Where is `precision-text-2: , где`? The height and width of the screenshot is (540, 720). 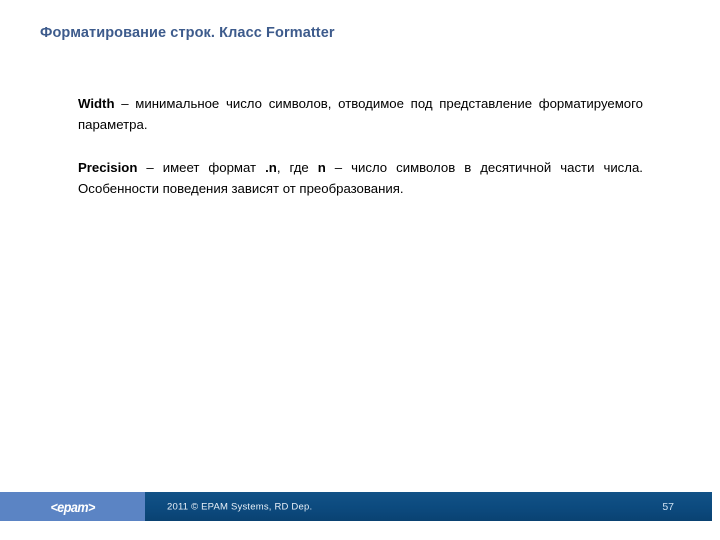
precision-text-2: , где is located at coordinates (297, 167).